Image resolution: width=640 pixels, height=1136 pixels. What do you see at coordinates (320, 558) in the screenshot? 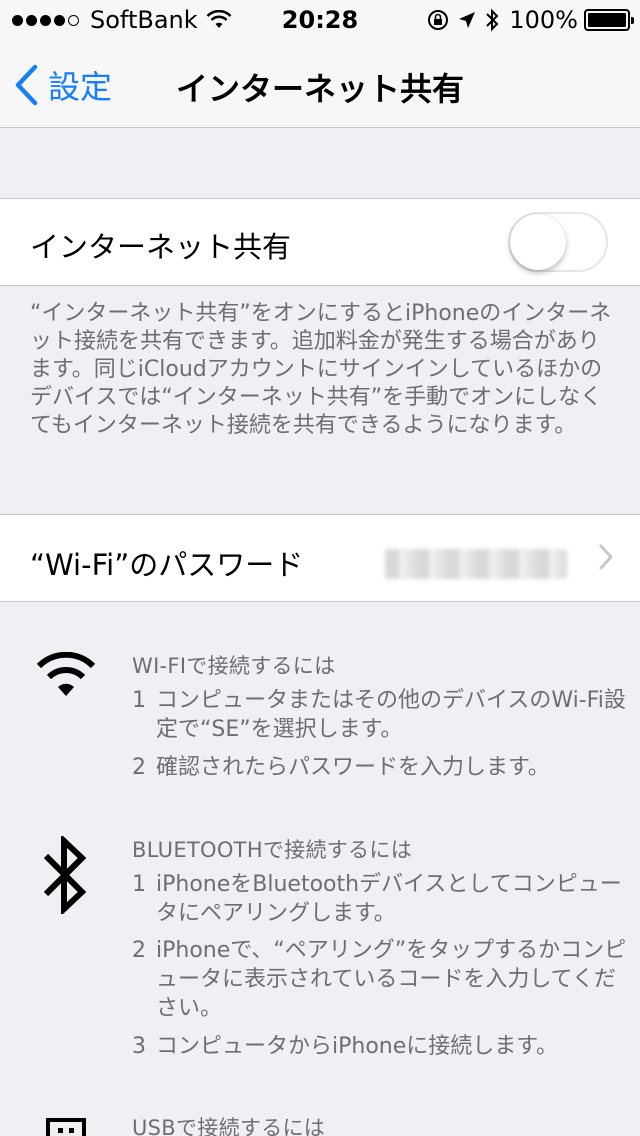
I see `wifi-password-cell: “Wi-Fi”のパスワード` at bounding box center [320, 558].